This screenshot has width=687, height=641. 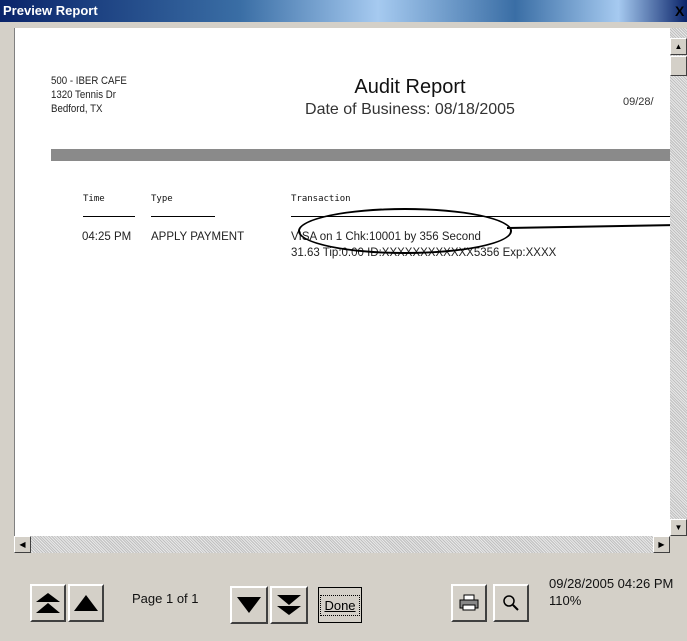 I want to click on first-page-icon, so click(x=48, y=603).